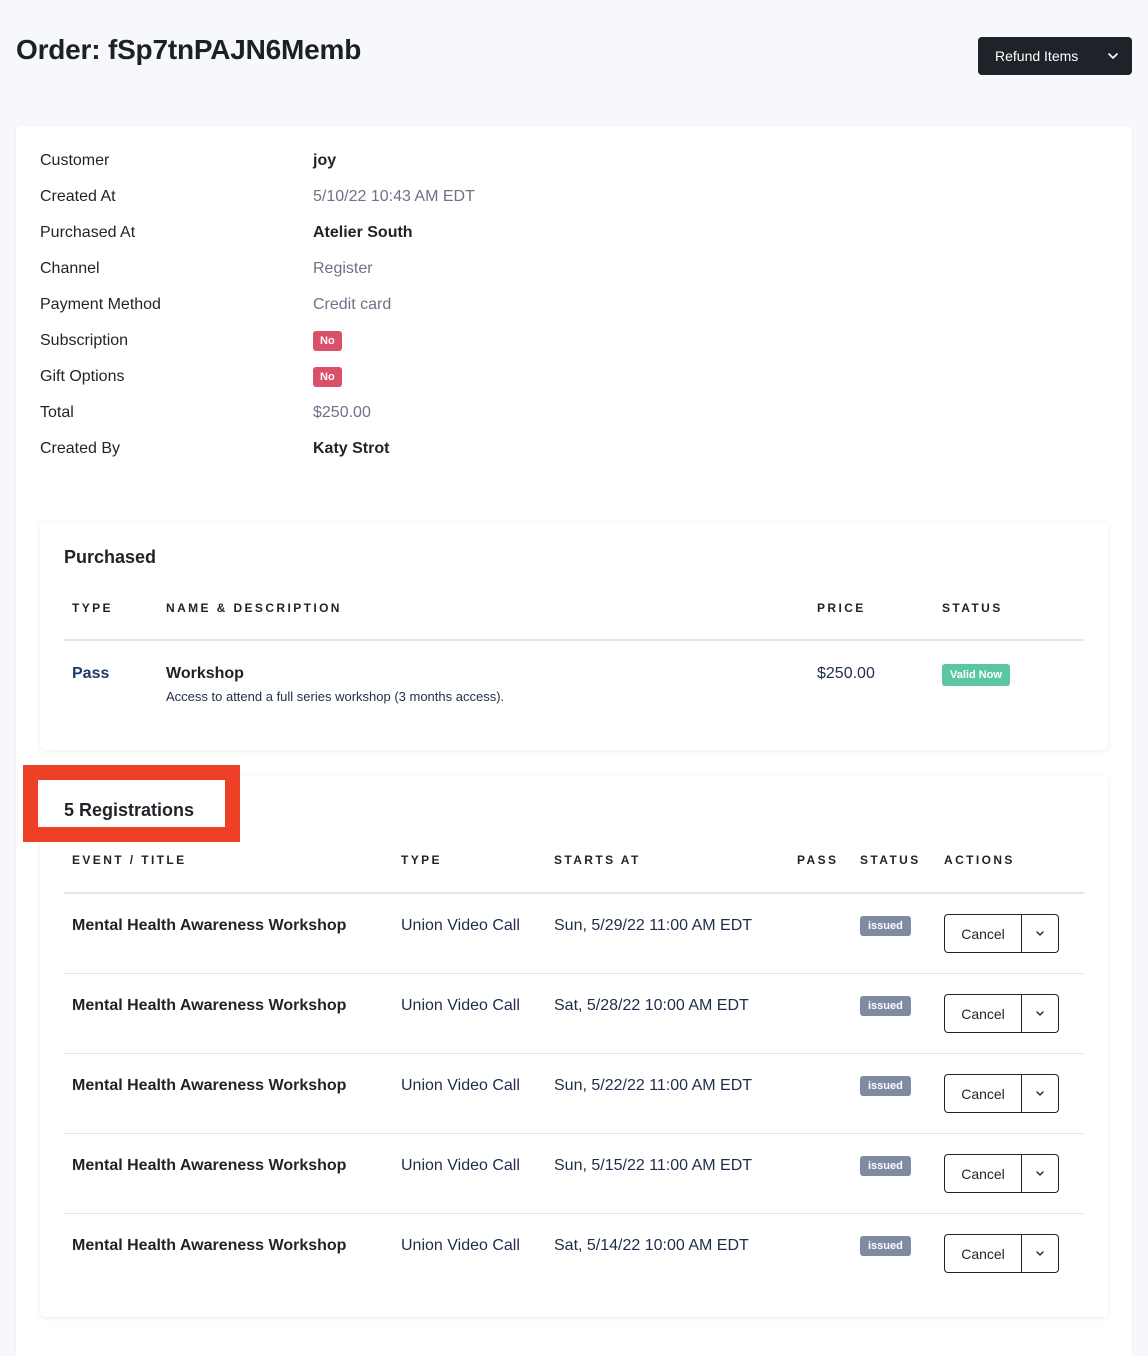 The height and width of the screenshot is (1356, 1148). Describe the element at coordinates (82, 376) in the screenshot. I see `detail-label: Gift Options` at that location.